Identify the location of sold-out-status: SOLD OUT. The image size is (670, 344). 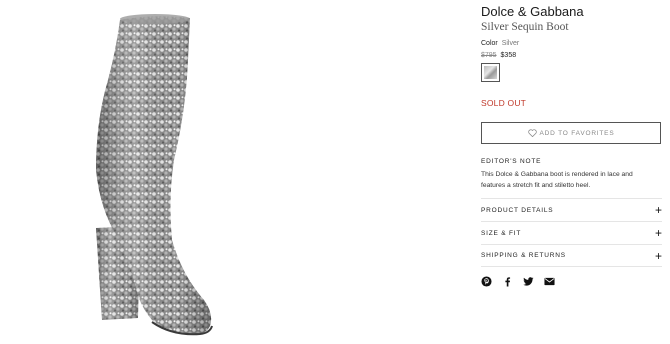
(504, 103).